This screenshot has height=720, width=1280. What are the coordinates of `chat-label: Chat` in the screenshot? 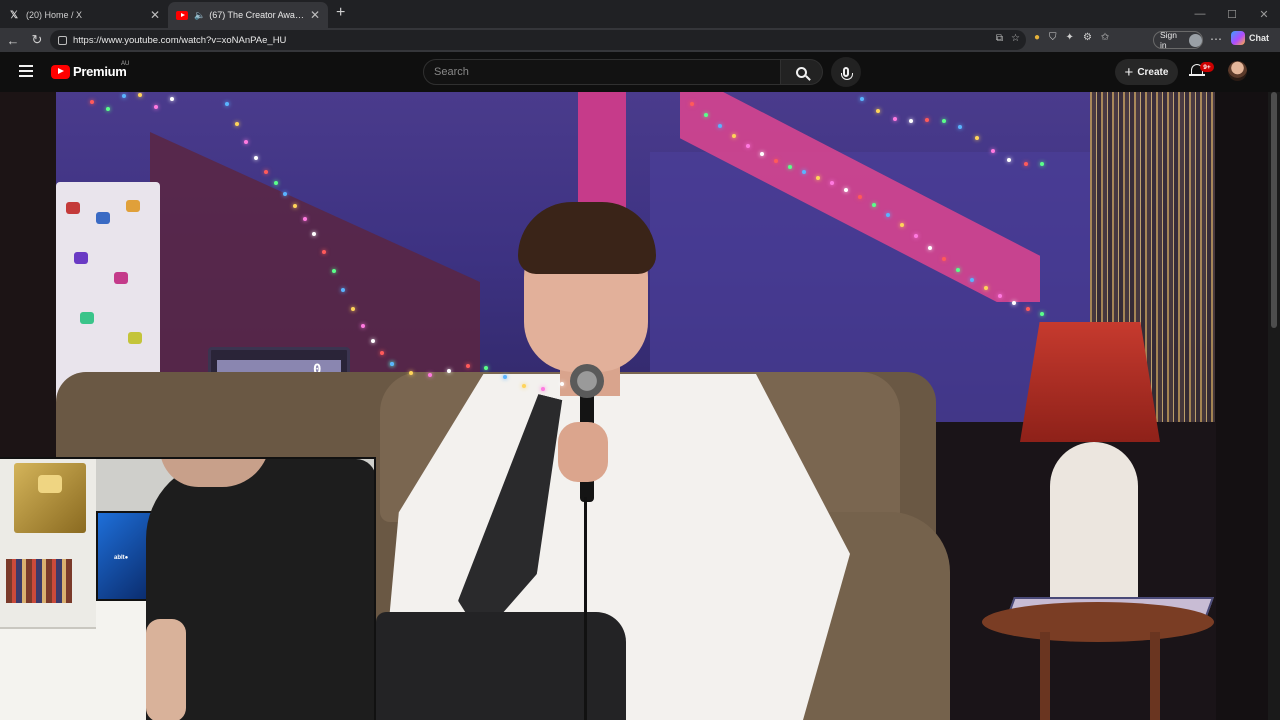 It's located at (1259, 38).